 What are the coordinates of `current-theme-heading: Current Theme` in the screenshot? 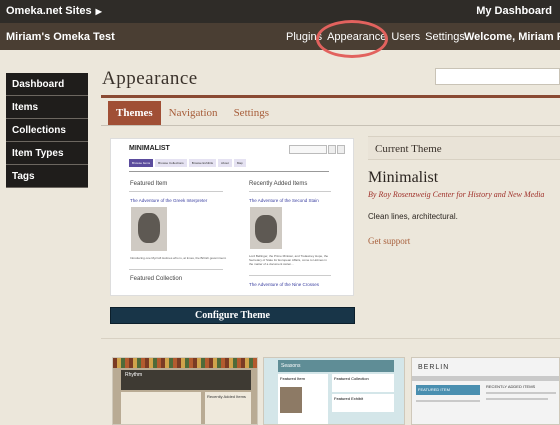 It's located at (464, 148).